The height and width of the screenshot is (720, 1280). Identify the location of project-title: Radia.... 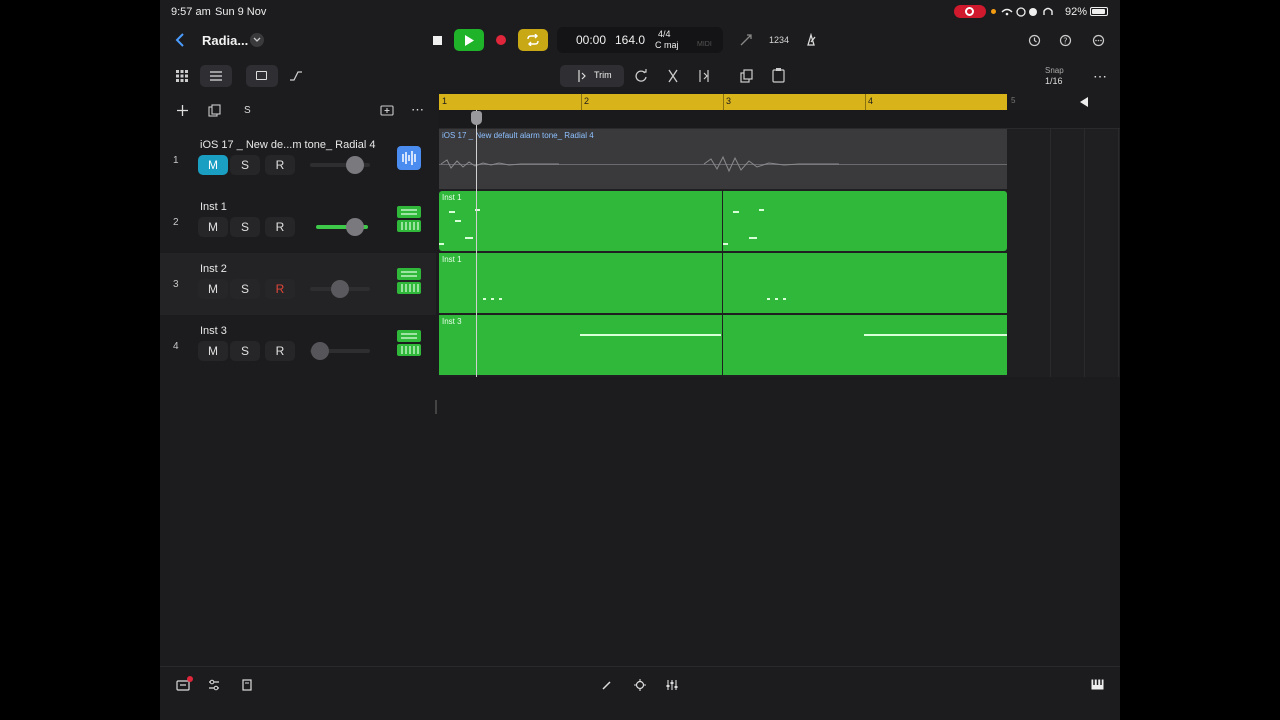
(225, 40).